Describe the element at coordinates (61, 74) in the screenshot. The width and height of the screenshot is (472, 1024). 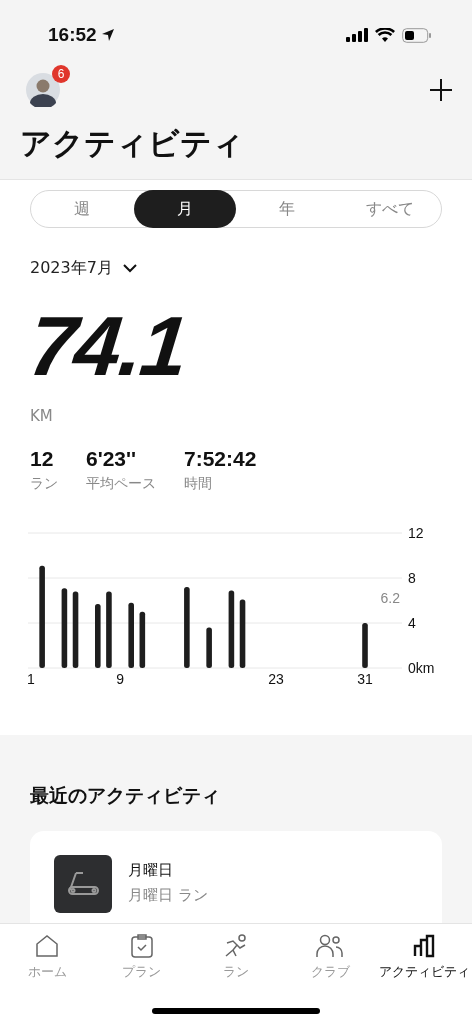
I see `notification-badge: 6` at that location.